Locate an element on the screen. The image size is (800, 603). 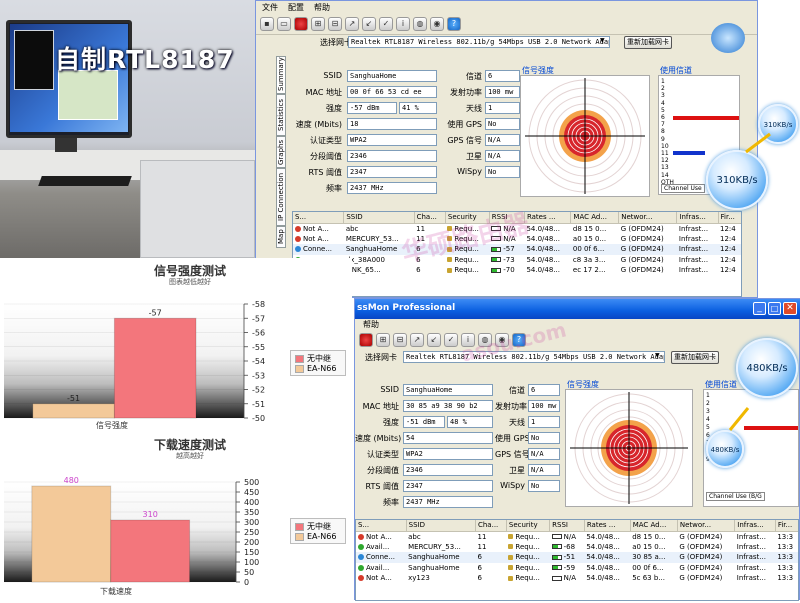
strength-pct: 41 % is located at coordinates (418, 108).